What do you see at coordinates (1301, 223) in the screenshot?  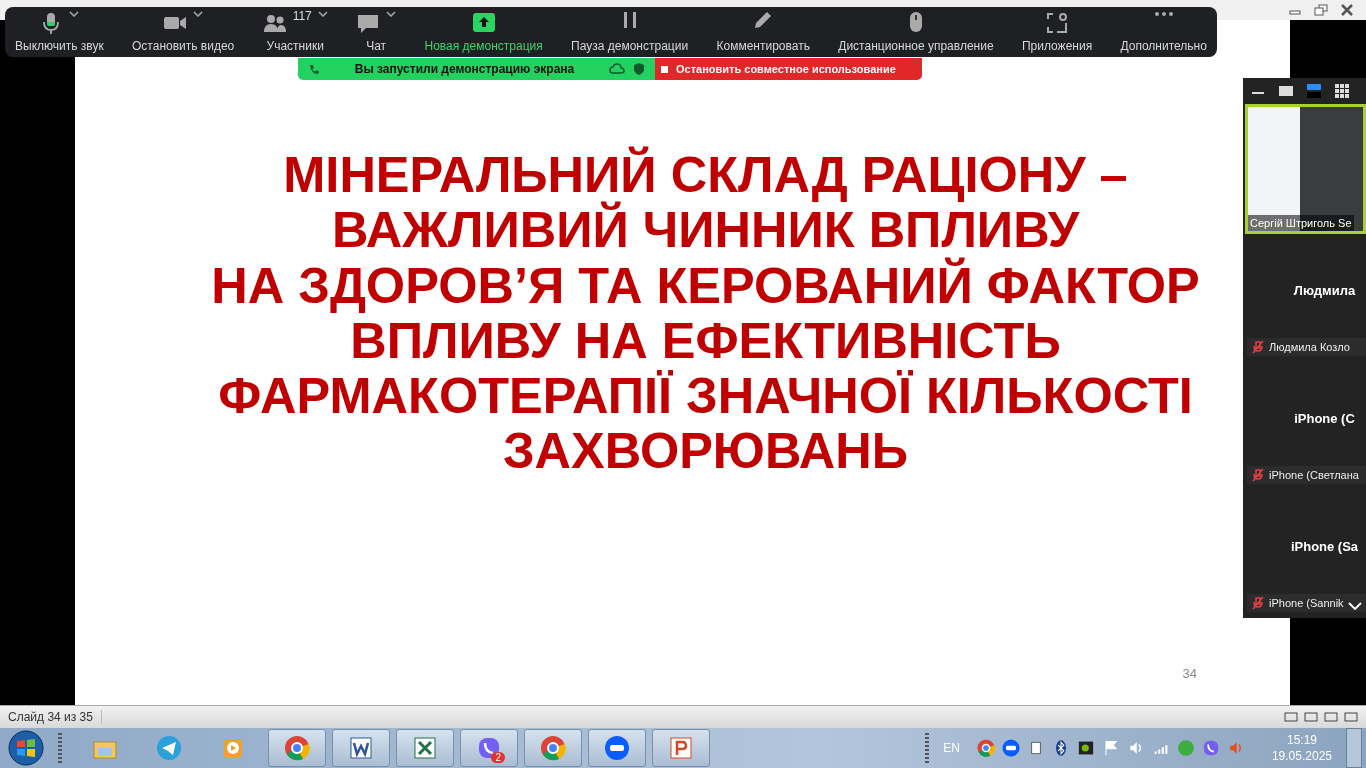 I see `participant-name: Сергій Штриголь Se` at bounding box center [1301, 223].